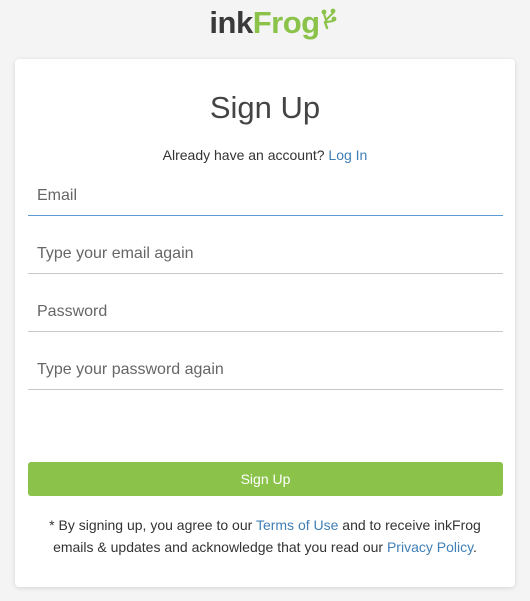 This screenshot has height=601, width=530. I want to click on logo-text-frog: Frog, so click(286, 22).